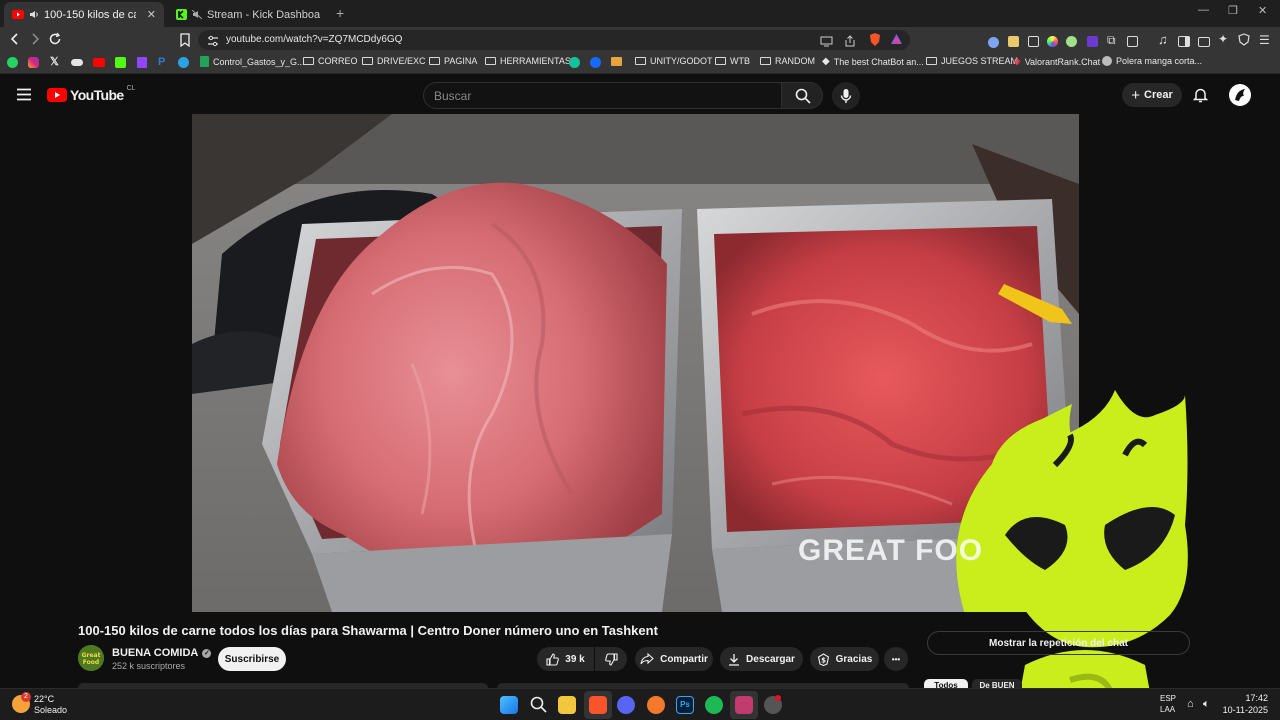  I want to click on channel-avatar: Great Food, so click(91, 658).